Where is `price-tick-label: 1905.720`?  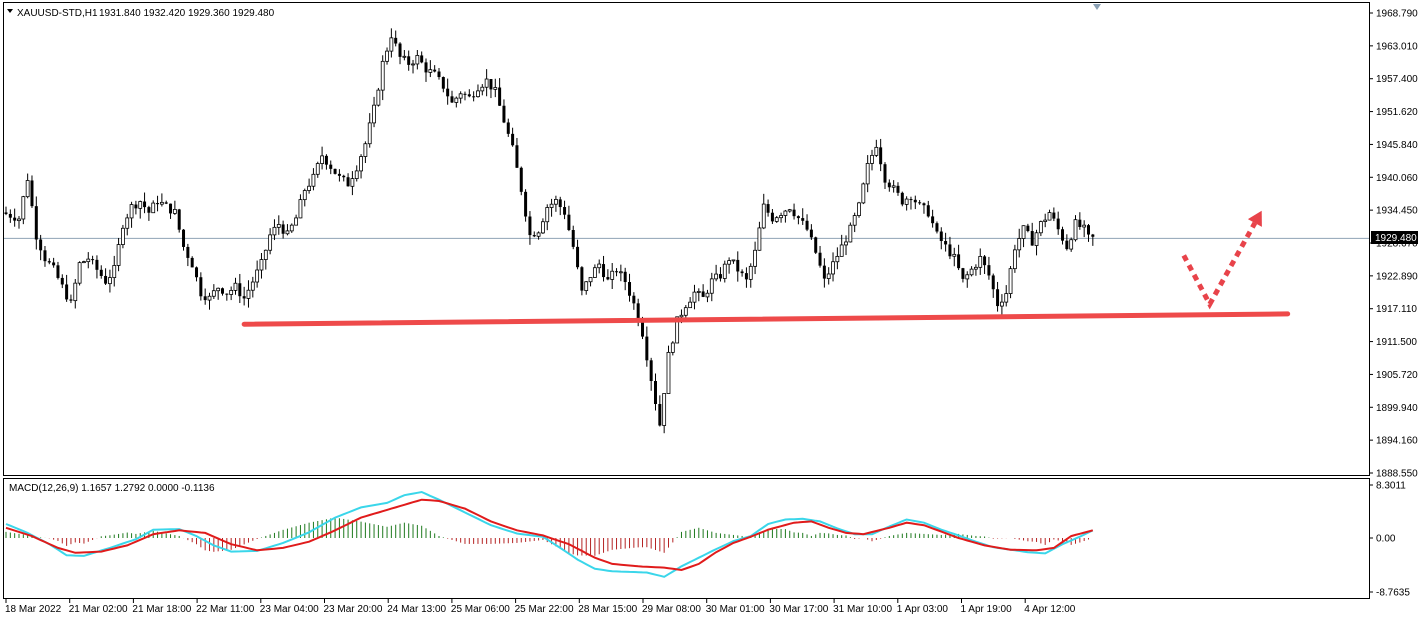
price-tick-label: 1905.720 is located at coordinates (1397, 375).